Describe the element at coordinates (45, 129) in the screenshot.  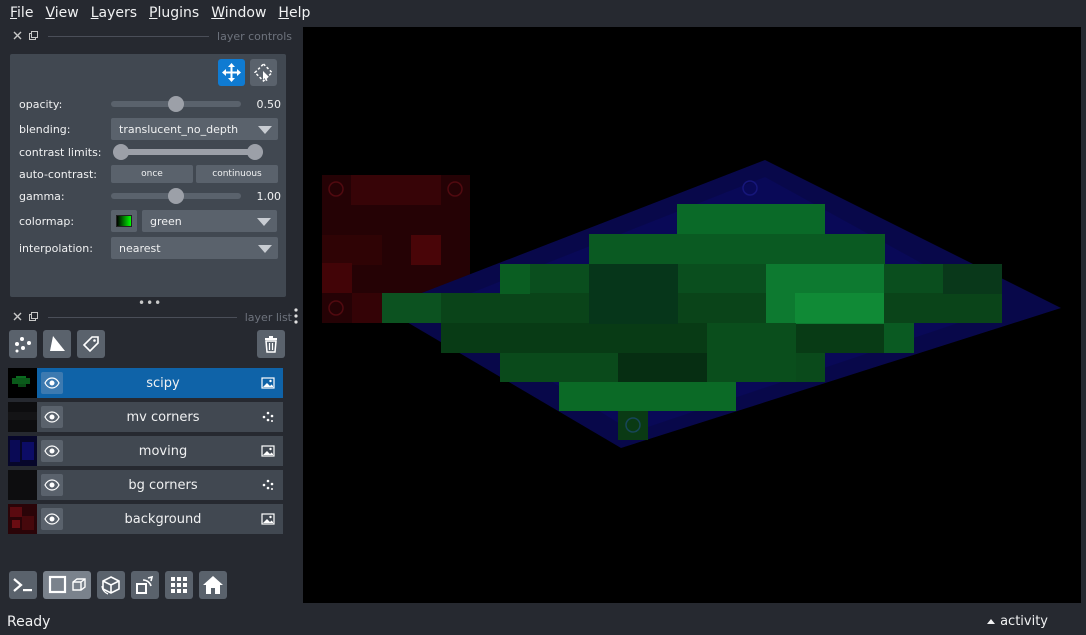
I see `blending-label: blending:` at that location.